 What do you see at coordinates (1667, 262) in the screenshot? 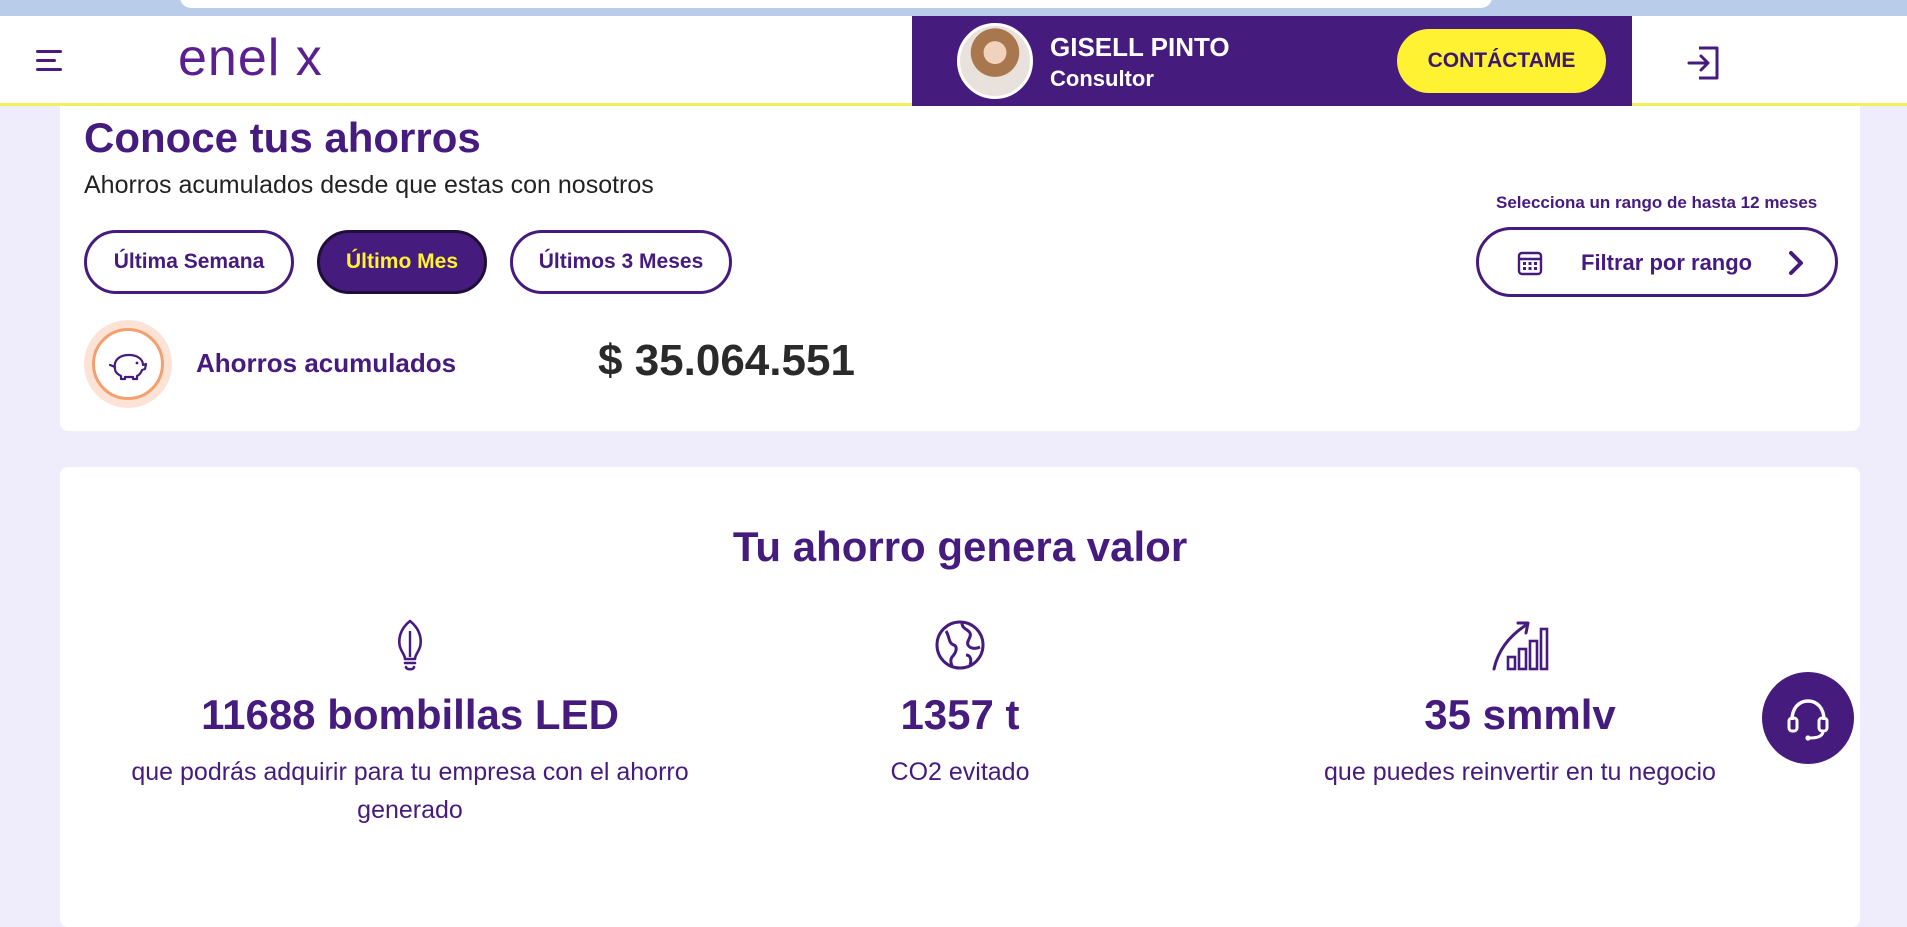
I see `filter-by-range-label: Filtrar por rango` at bounding box center [1667, 262].